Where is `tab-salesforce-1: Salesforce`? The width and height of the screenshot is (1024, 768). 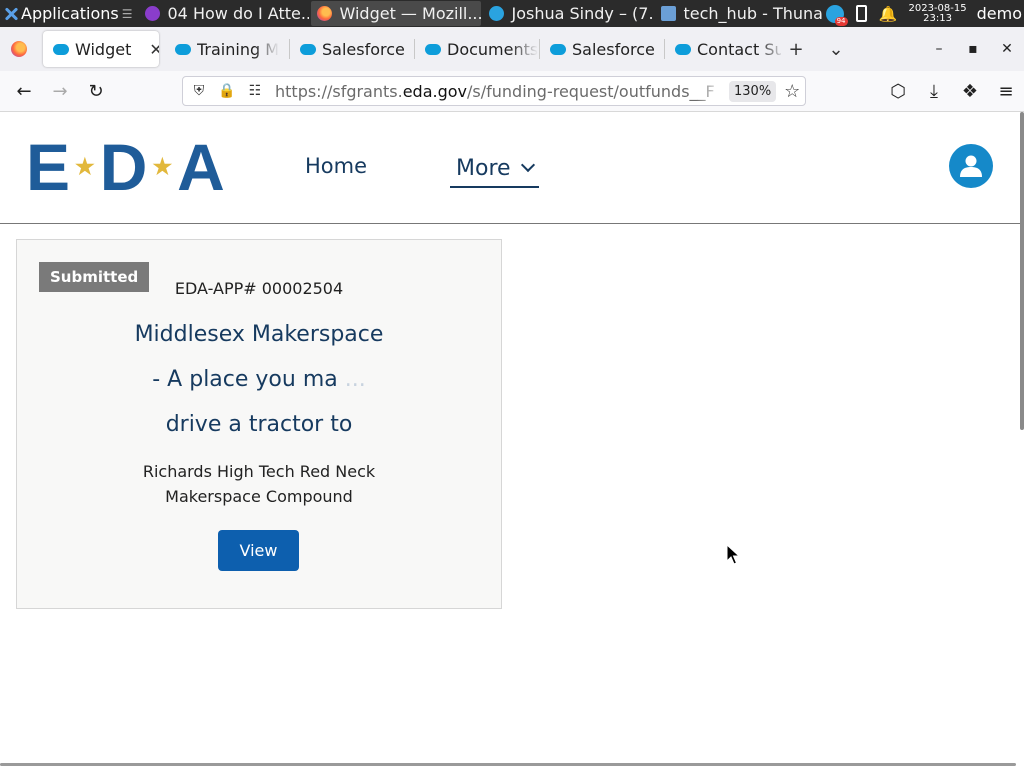 tab-salesforce-1: Salesforce is located at coordinates (352, 49).